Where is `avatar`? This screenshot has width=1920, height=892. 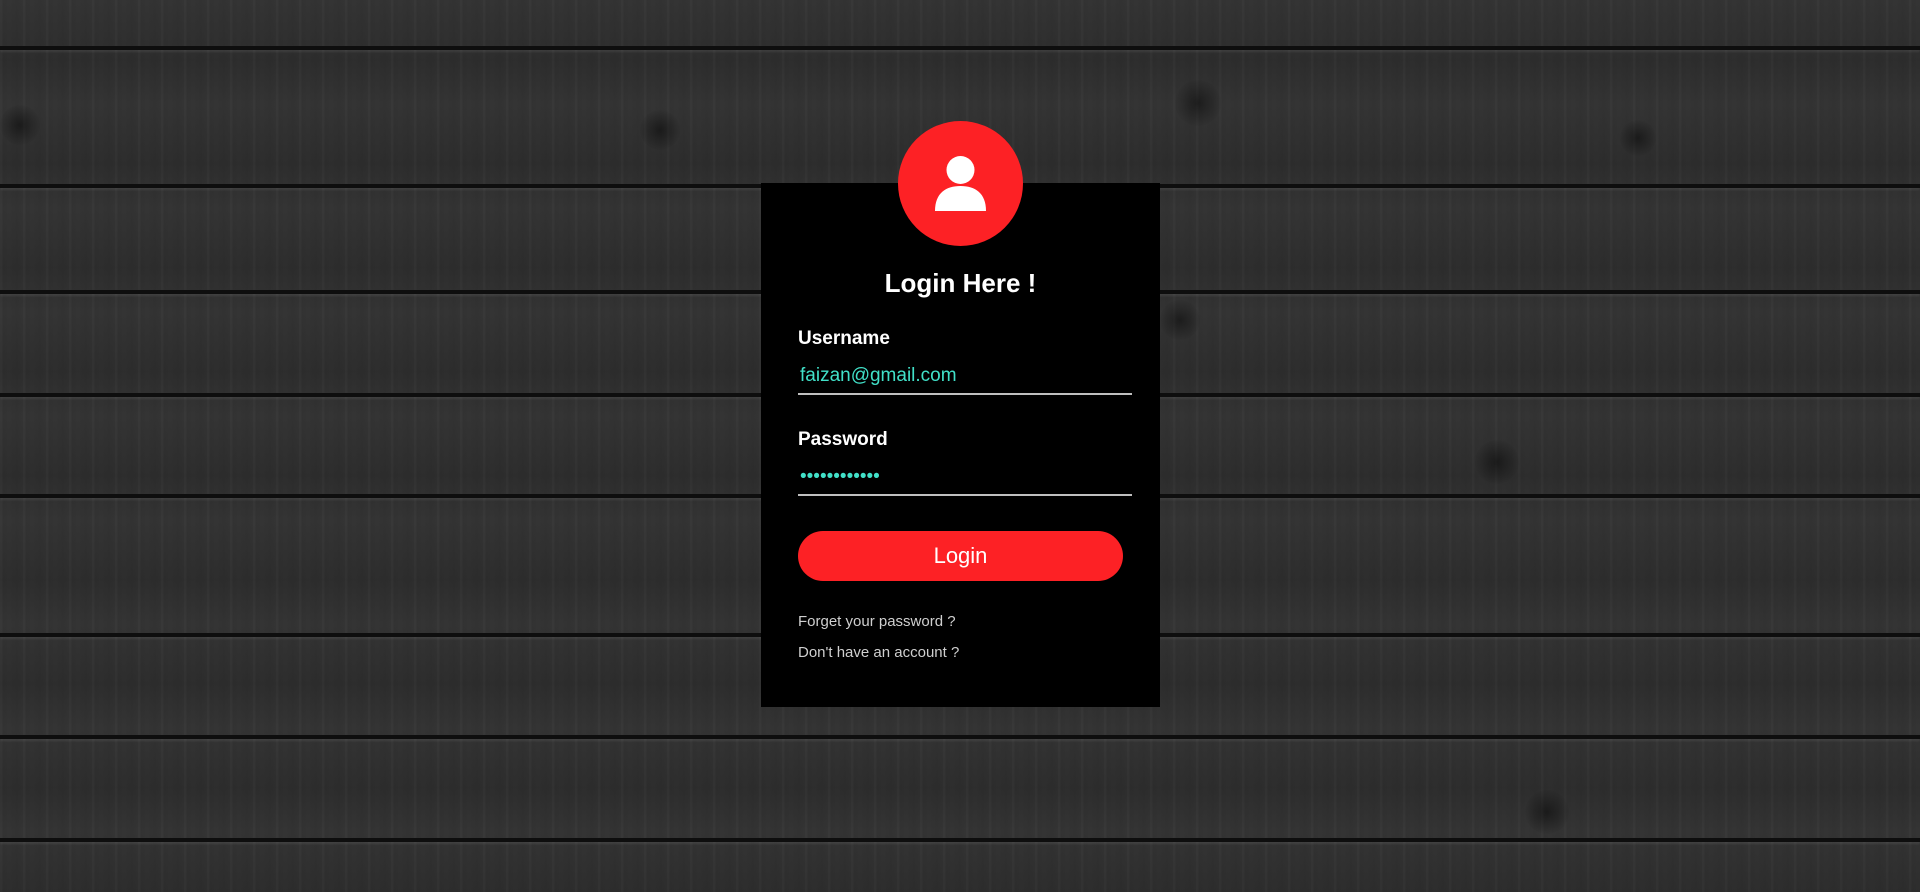
avatar is located at coordinates (960, 183).